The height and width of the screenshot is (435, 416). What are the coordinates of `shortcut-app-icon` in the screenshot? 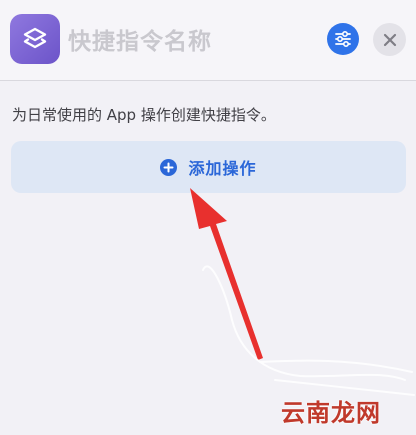 It's located at (35, 39).